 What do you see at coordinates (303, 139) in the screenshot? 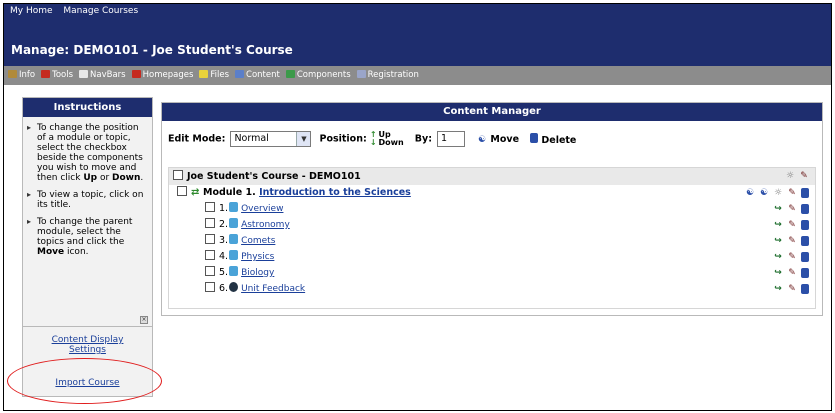
I see `chevron-down-icon: ▼` at bounding box center [303, 139].